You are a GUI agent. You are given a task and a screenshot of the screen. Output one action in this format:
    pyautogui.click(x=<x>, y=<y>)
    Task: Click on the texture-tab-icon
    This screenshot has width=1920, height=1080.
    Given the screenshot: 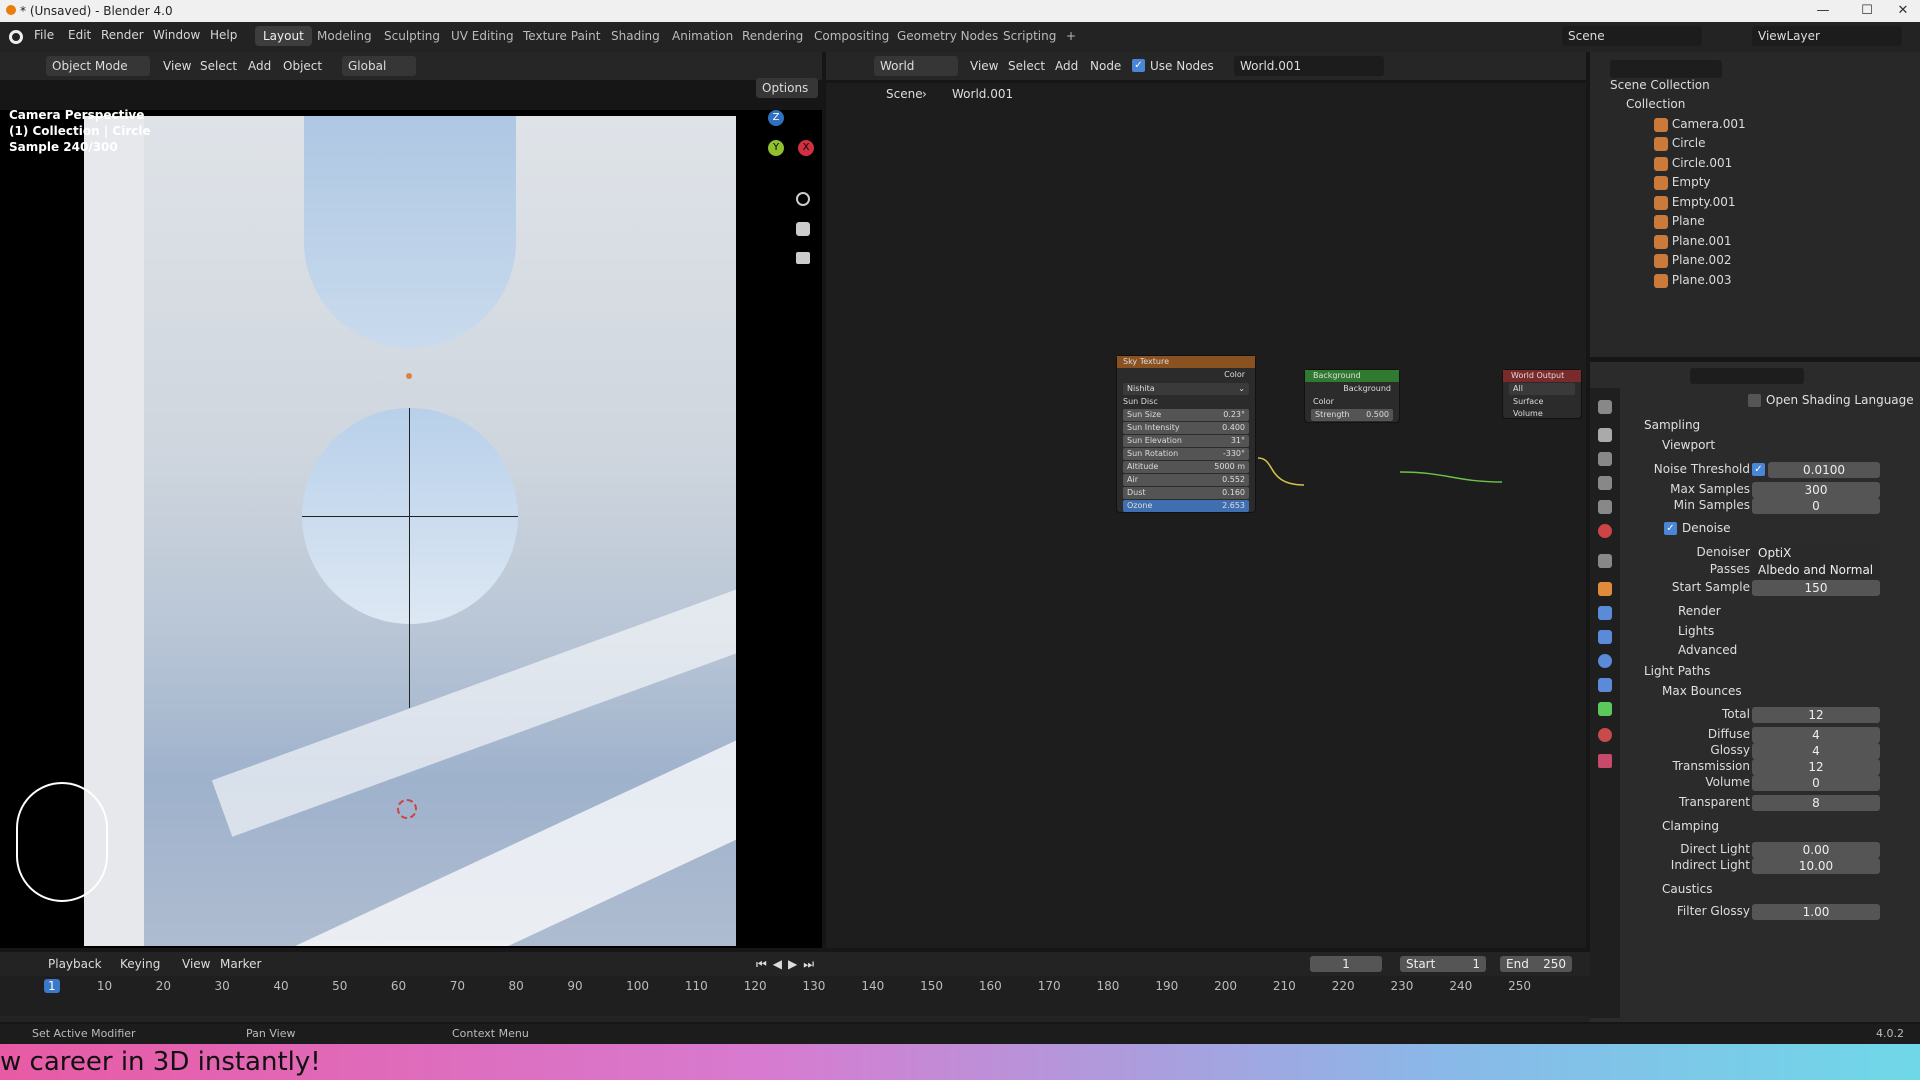 What is the action you would take?
    pyautogui.click(x=1605, y=761)
    